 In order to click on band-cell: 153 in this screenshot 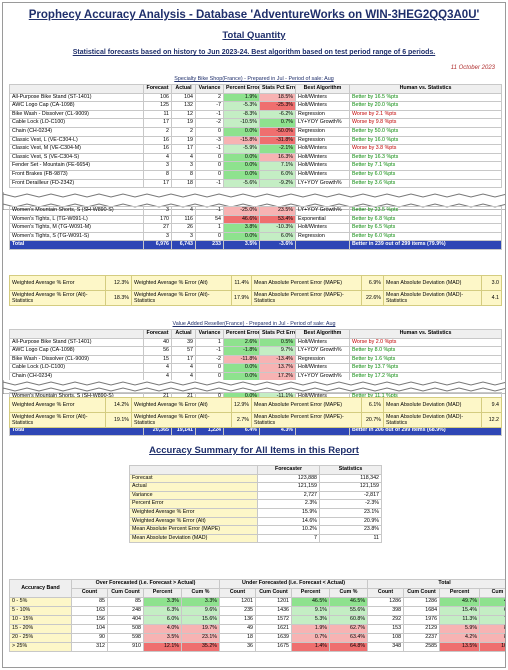, I will do `click(386, 629)`.